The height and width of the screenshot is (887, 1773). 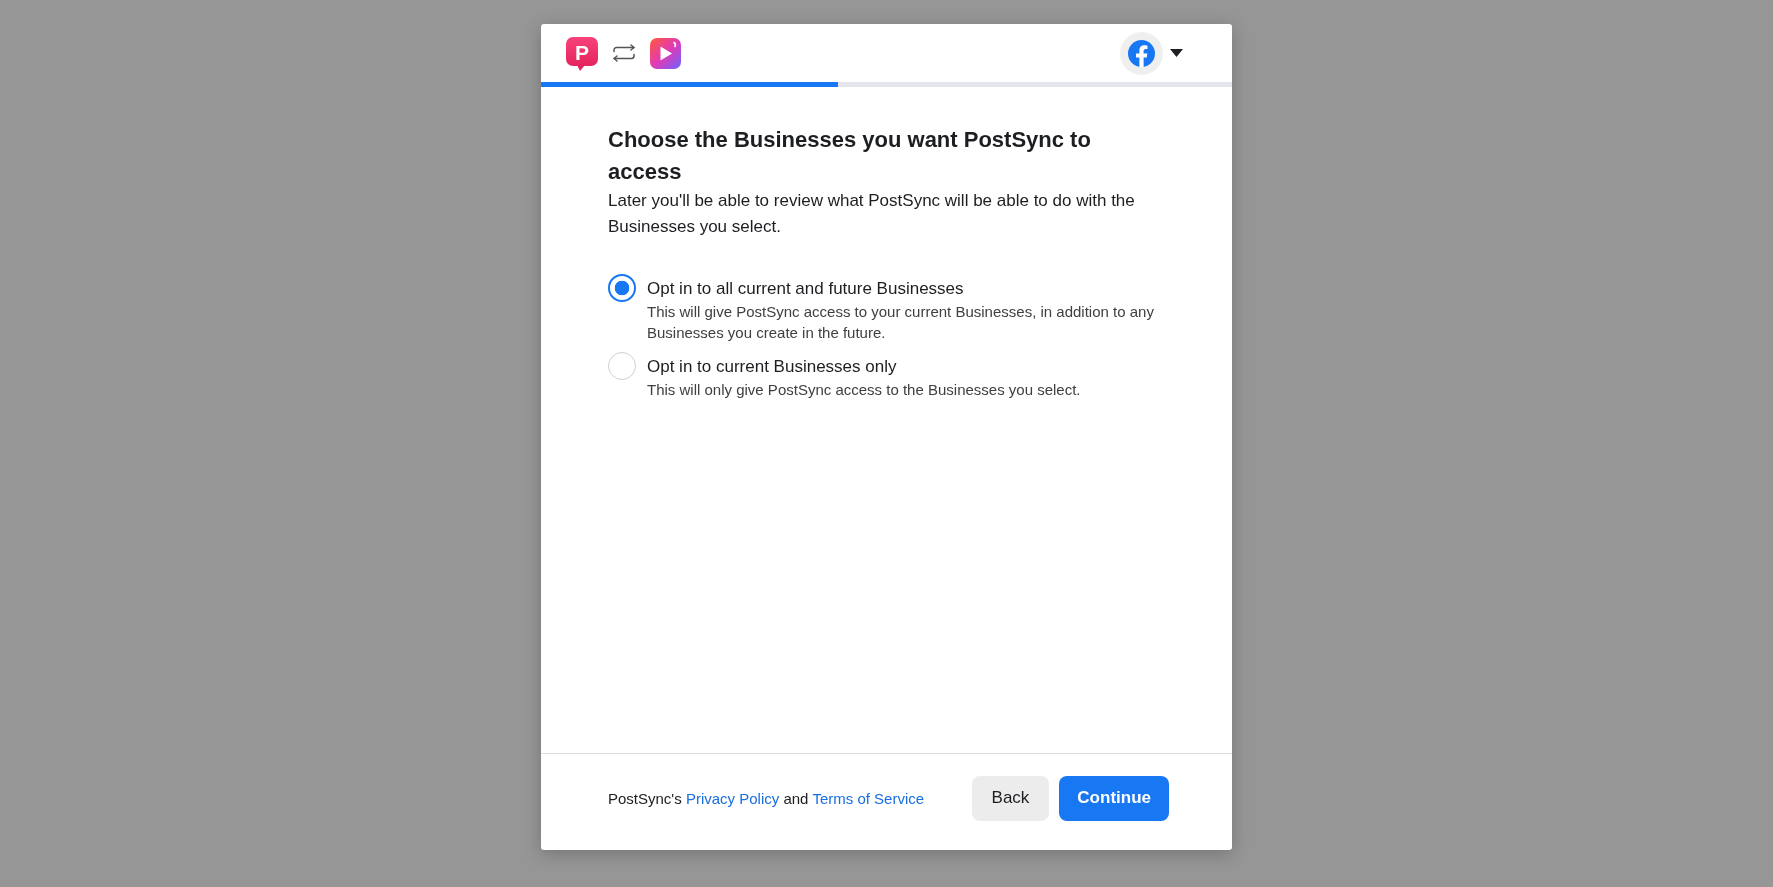 I want to click on account-button, so click(x=1141, y=53).